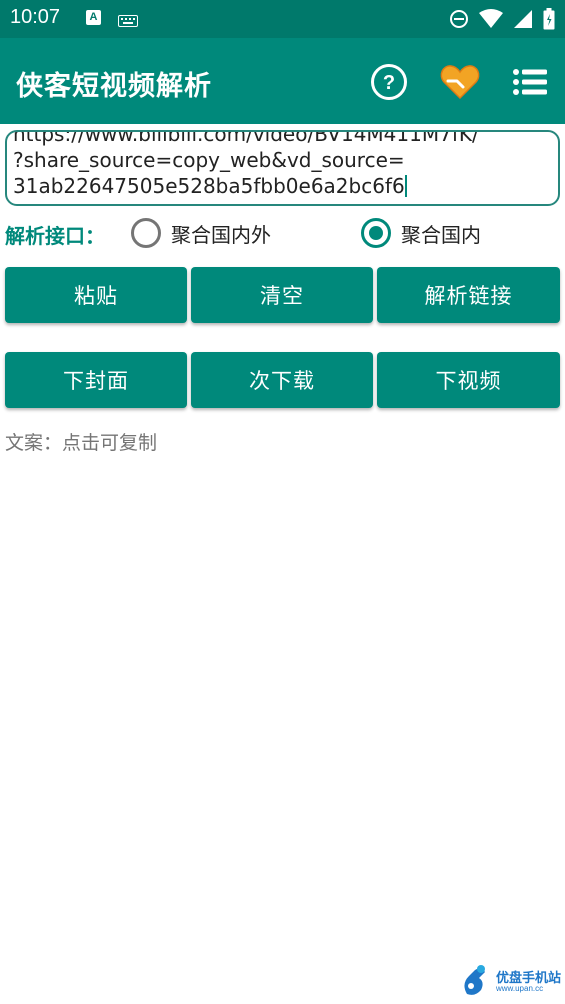 The image size is (565, 1004). Describe the element at coordinates (114, 86) in the screenshot. I see `app-title: 侠客短视频解析` at that location.